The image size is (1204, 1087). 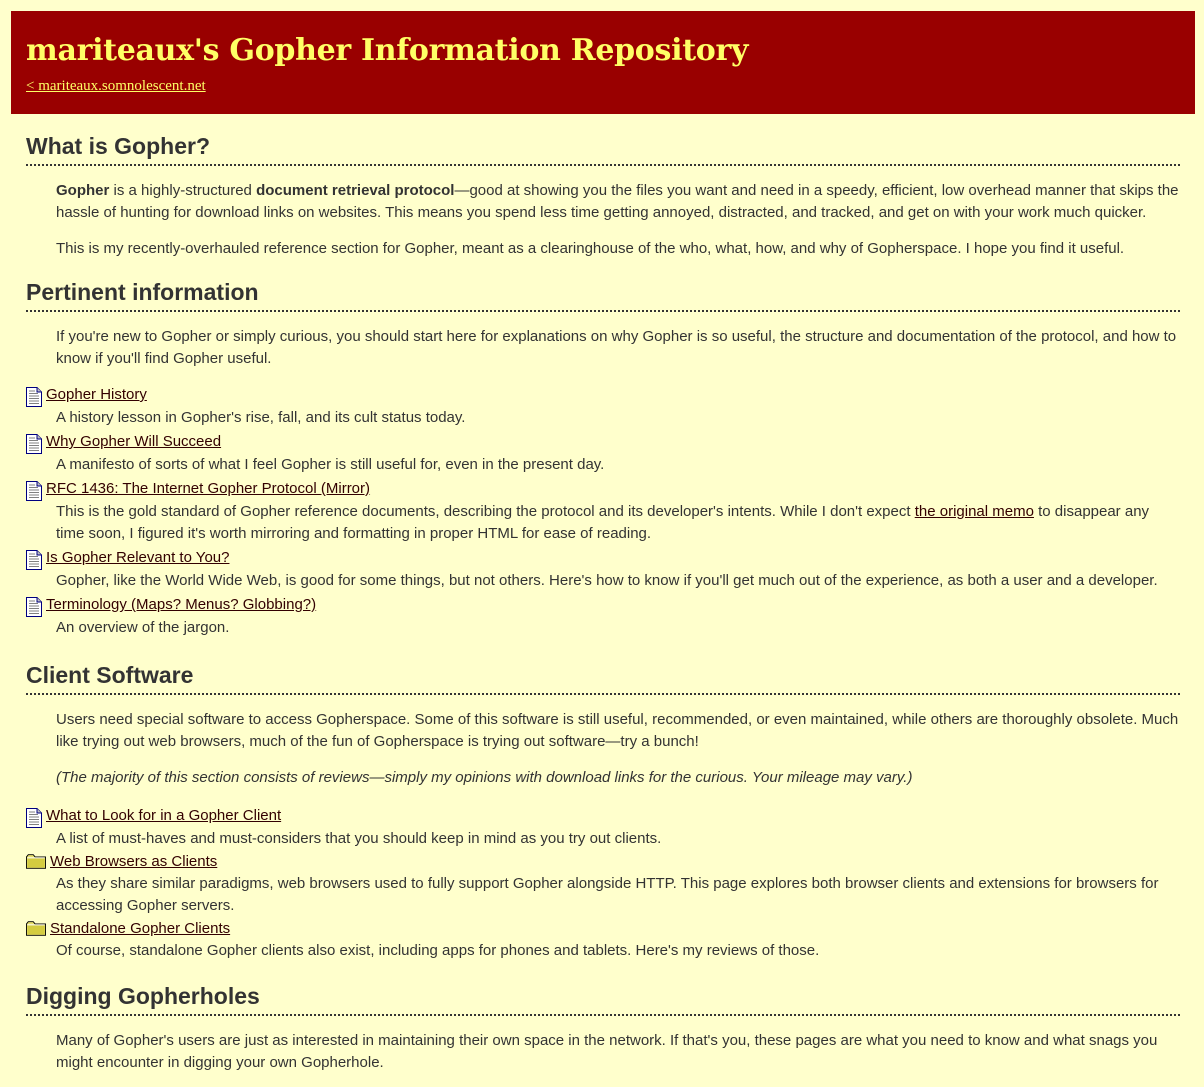 I want to click on back-to-home-link: < mariteaux.somnolescent.net, so click(x=116, y=86).